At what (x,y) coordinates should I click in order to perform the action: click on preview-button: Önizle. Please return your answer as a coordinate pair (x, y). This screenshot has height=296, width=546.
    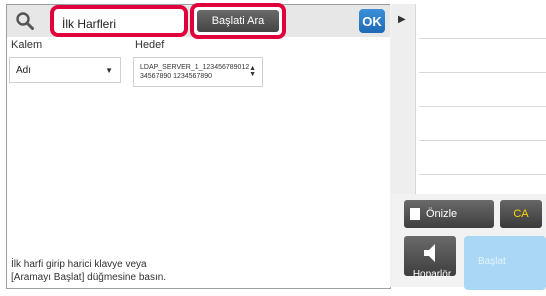
    Looking at the image, I should click on (449, 214).